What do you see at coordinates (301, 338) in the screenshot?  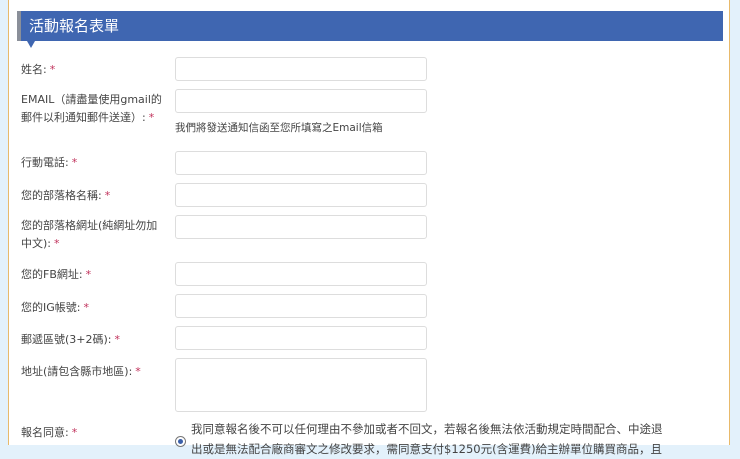 I see `zip-input` at bounding box center [301, 338].